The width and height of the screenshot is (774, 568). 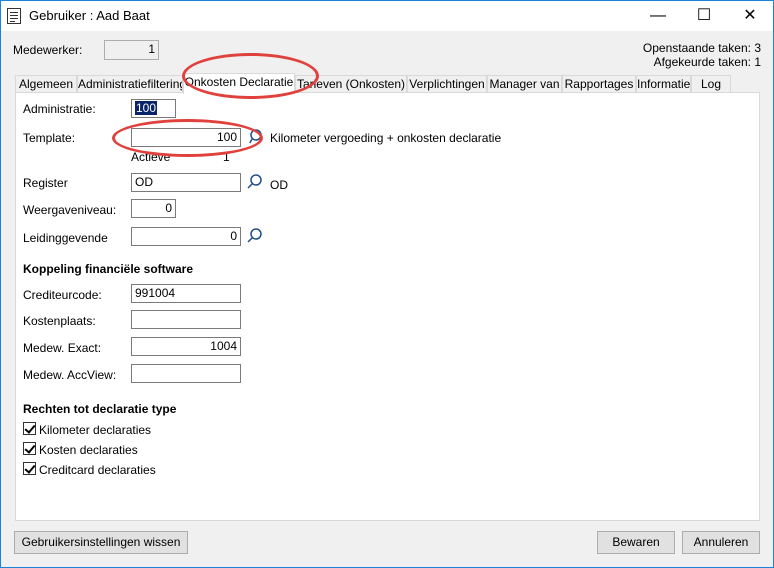 What do you see at coordinates (49, 138) in the screenshot?
I see `template-label: Template:` at bounding box center [49, 138].